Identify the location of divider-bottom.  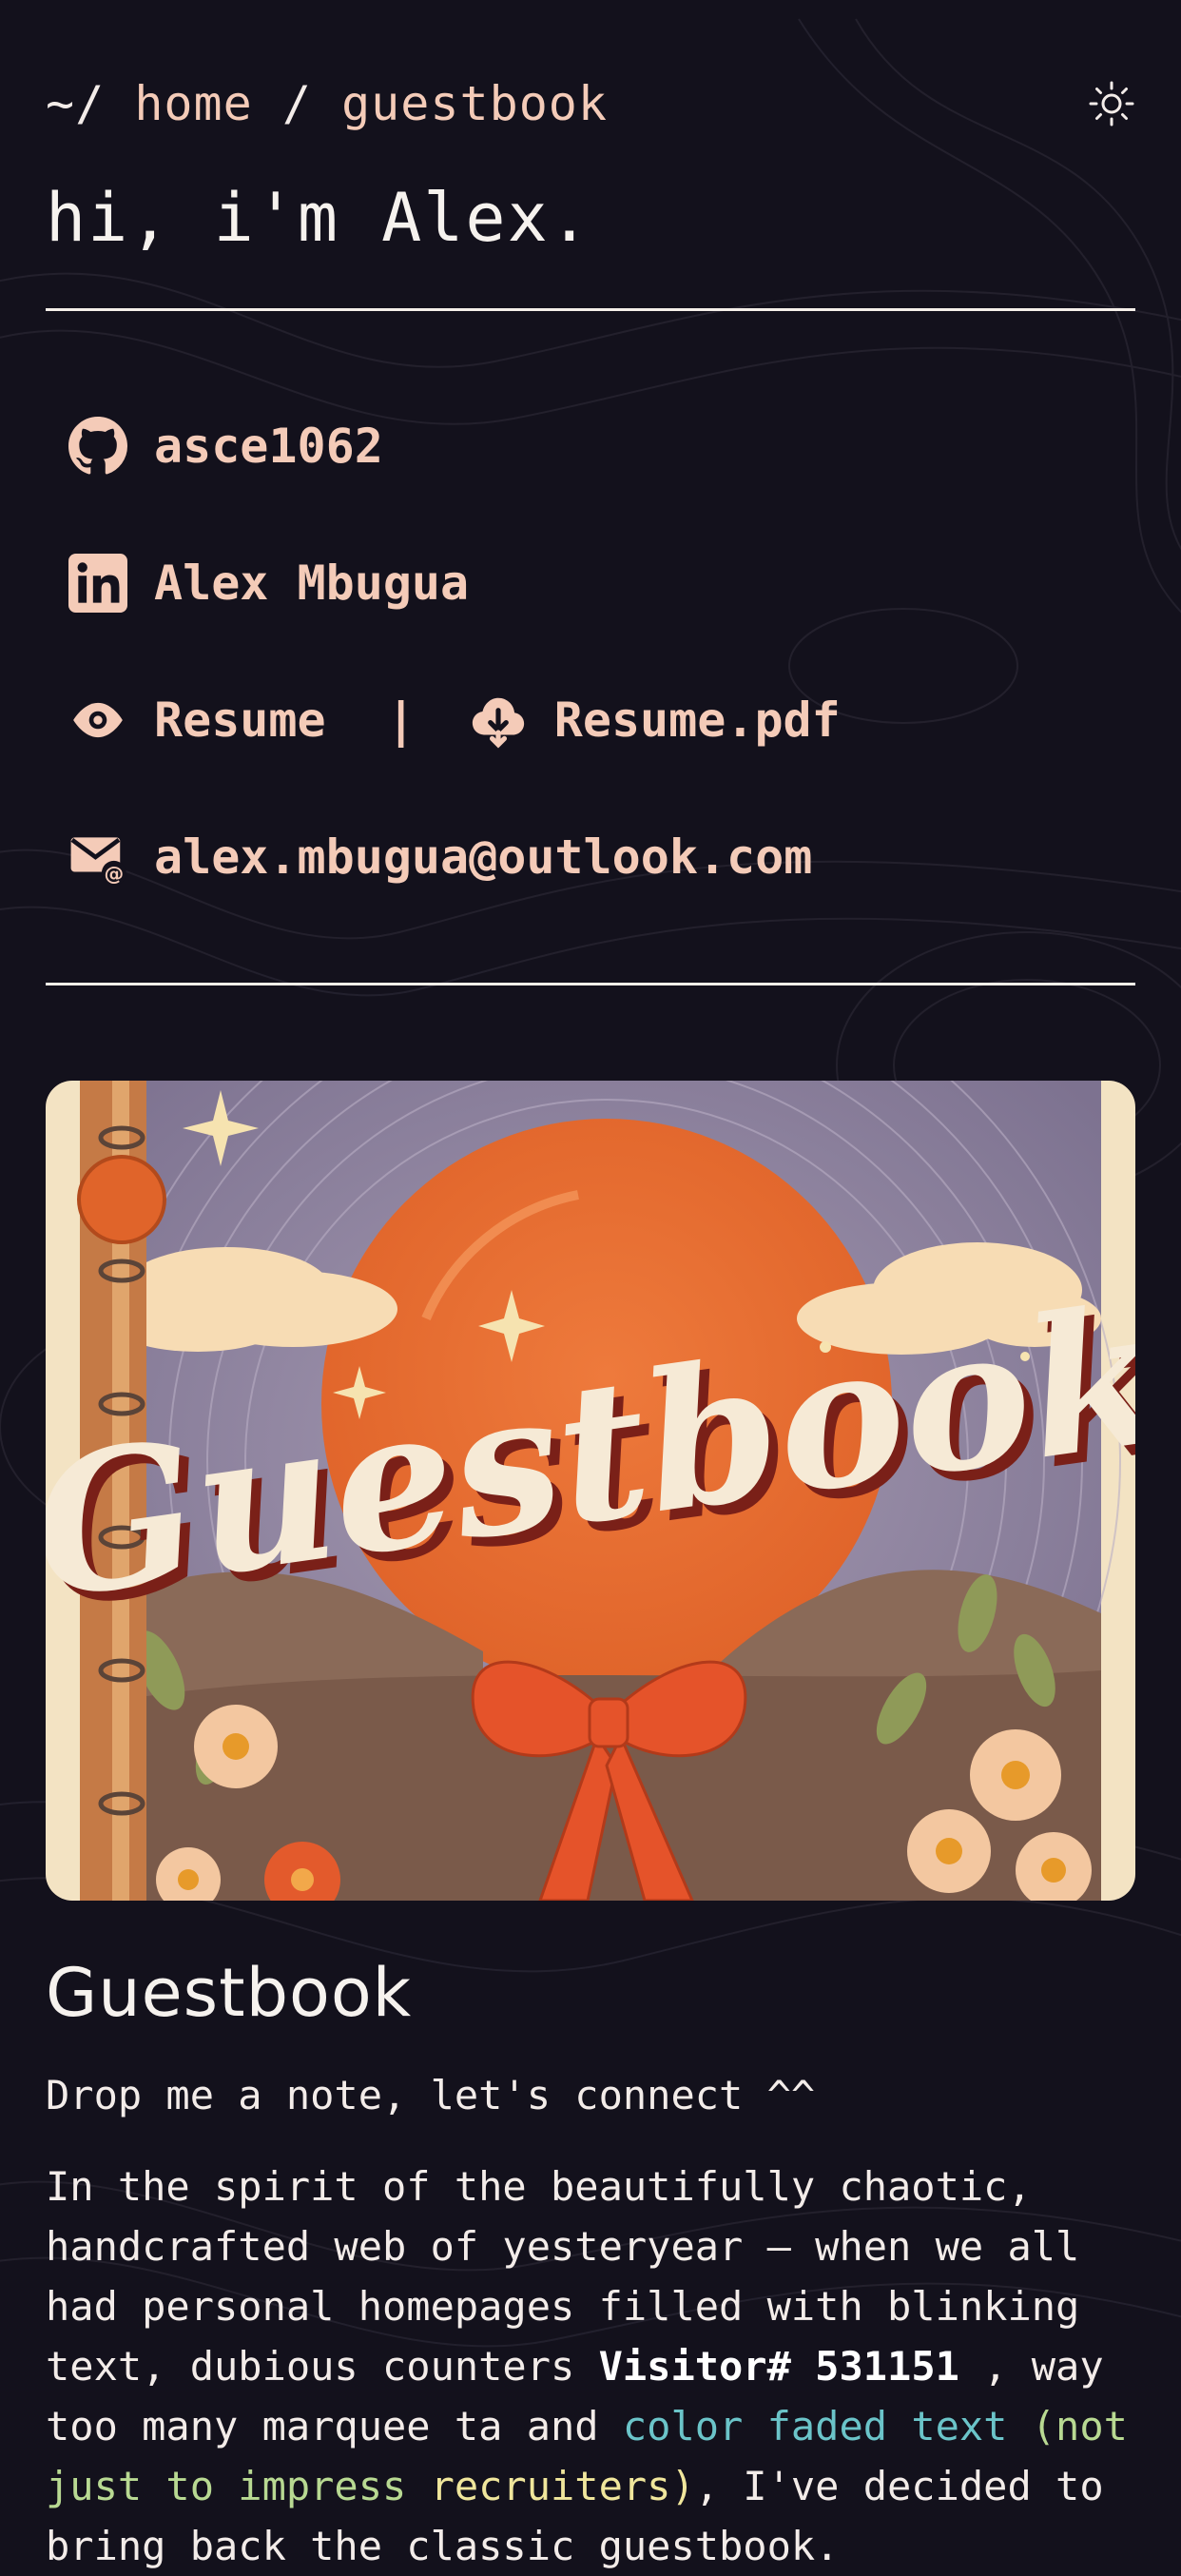
(590, 985).